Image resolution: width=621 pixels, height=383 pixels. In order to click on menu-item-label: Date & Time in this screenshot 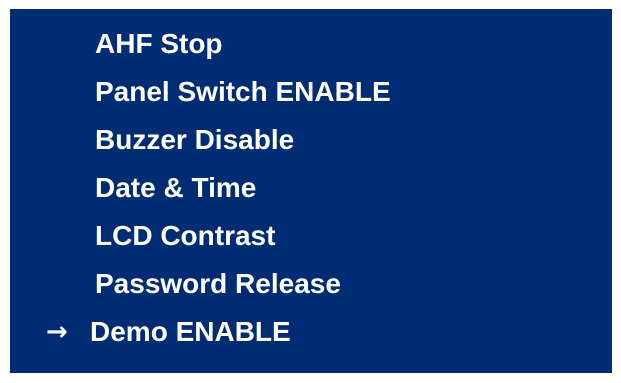, I will do `click(176, 187)`.